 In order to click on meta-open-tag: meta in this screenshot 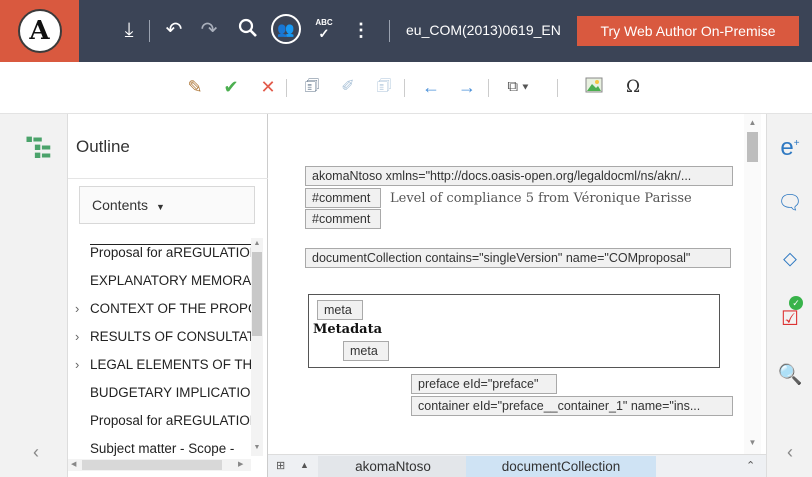, I will do `click(340, 310)`.